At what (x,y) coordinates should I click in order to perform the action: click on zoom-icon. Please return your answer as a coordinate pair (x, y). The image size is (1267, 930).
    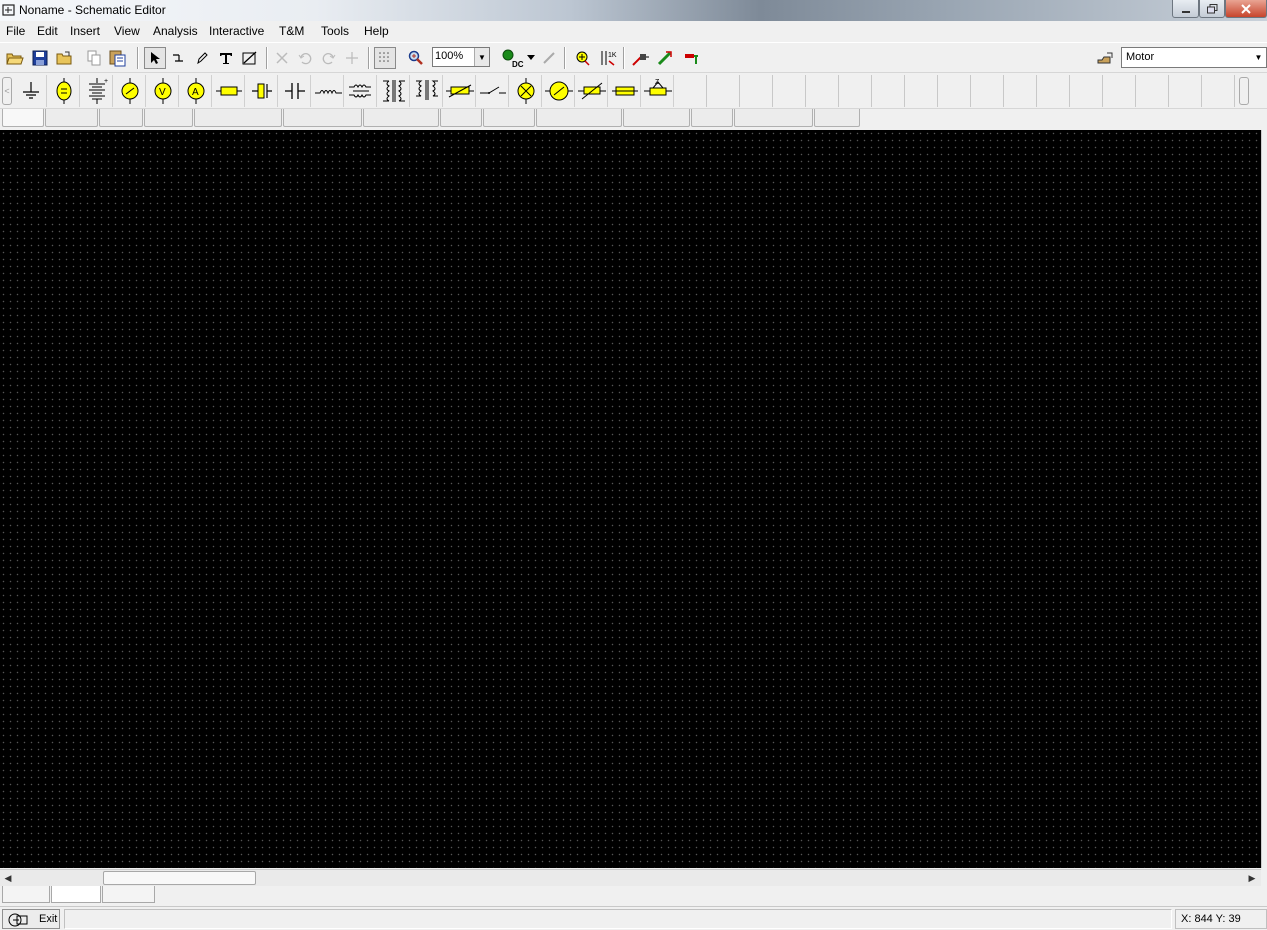
    Looking at the image, I should click on (416, 58).